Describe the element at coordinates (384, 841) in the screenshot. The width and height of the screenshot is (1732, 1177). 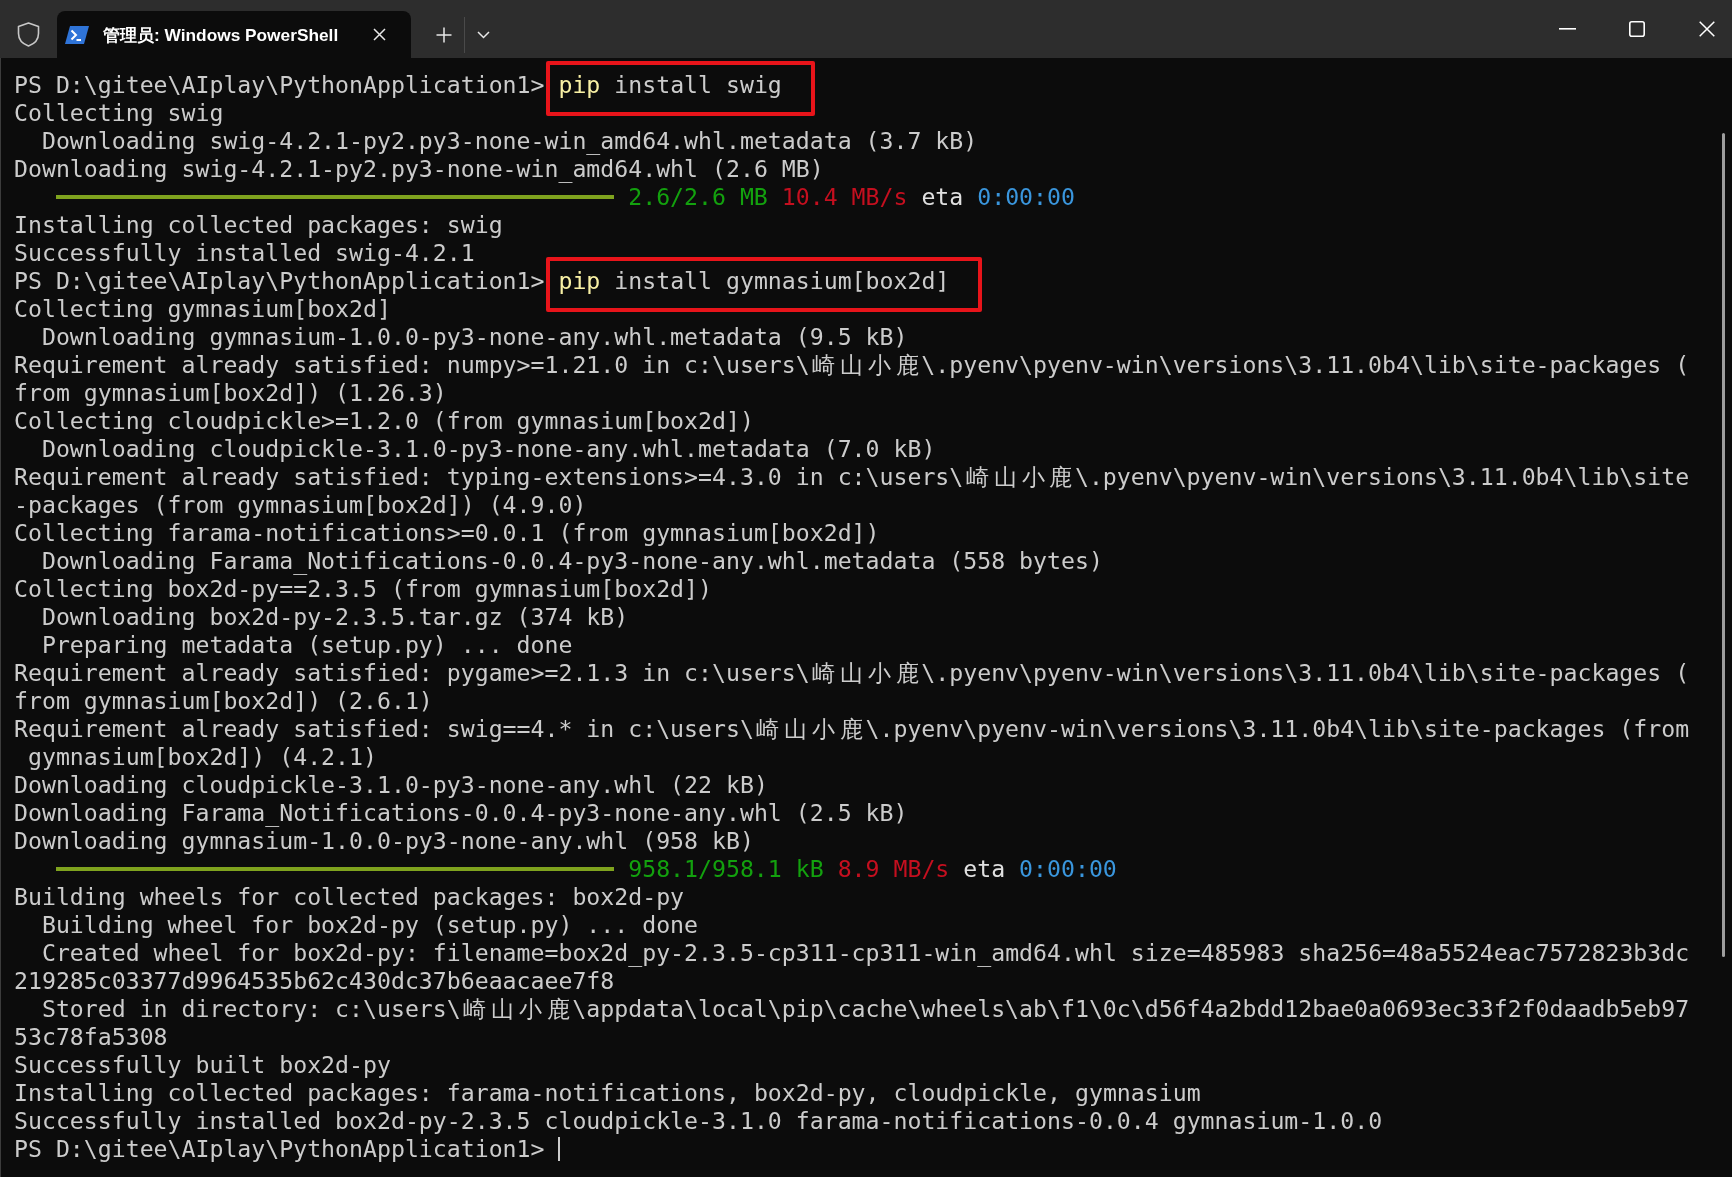
I see `output-line: Downloading gymnasium-1.0.0-py3-none-any.whl (958 kB)` at that location.